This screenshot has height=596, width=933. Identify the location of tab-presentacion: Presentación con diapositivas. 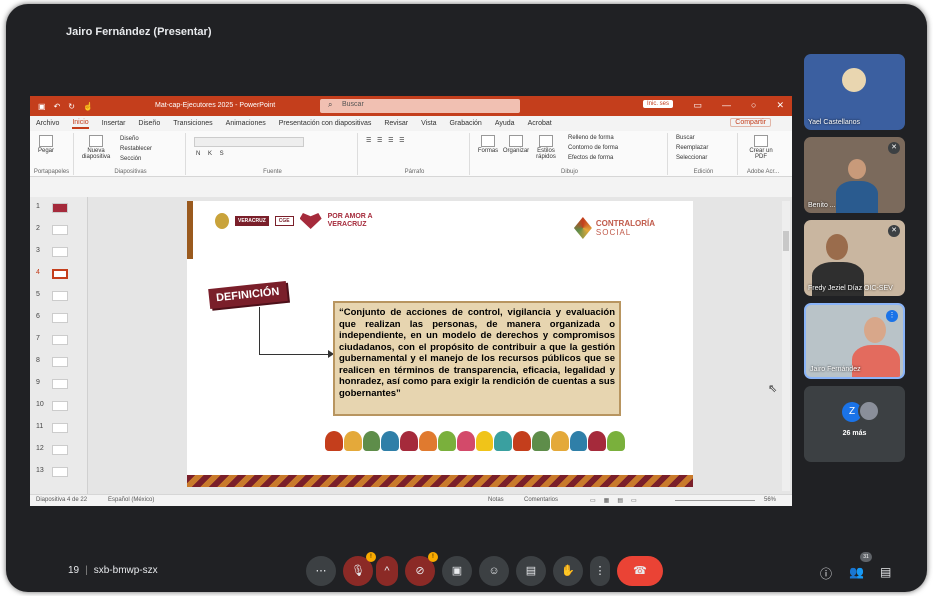
(325, 123).